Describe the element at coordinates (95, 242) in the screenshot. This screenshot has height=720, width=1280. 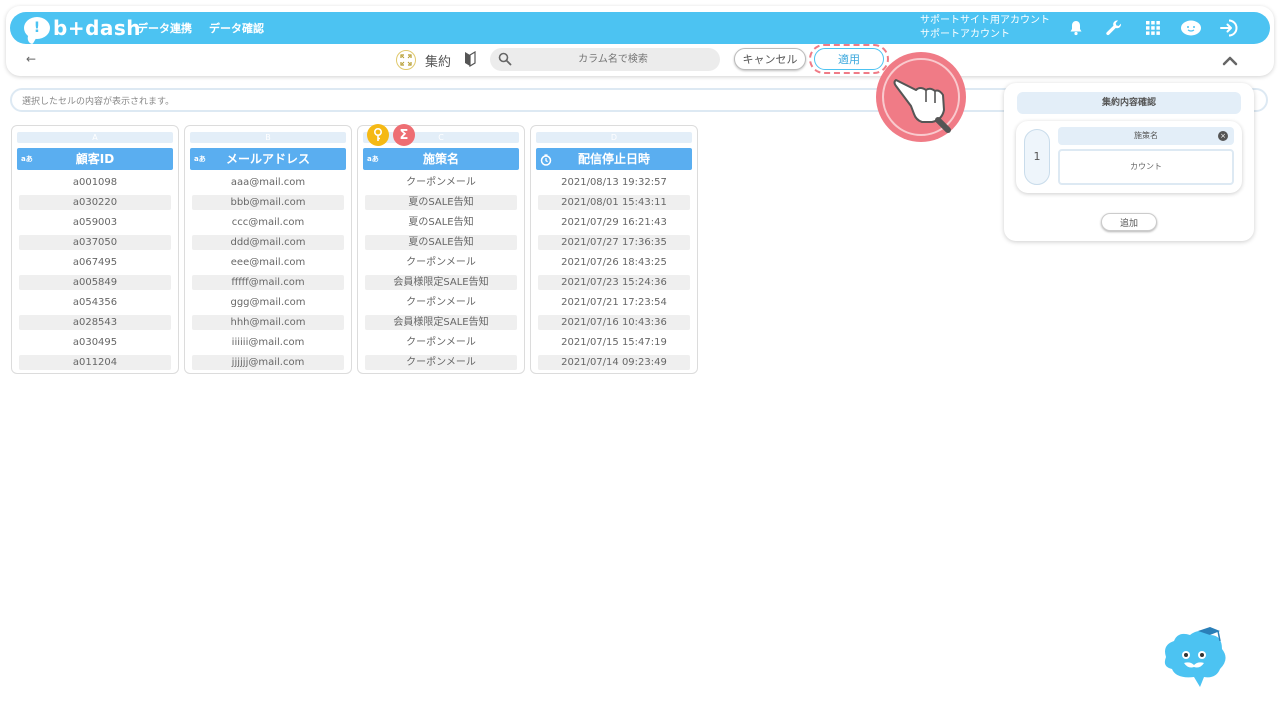
I see `table-cell: a037050` at that location.